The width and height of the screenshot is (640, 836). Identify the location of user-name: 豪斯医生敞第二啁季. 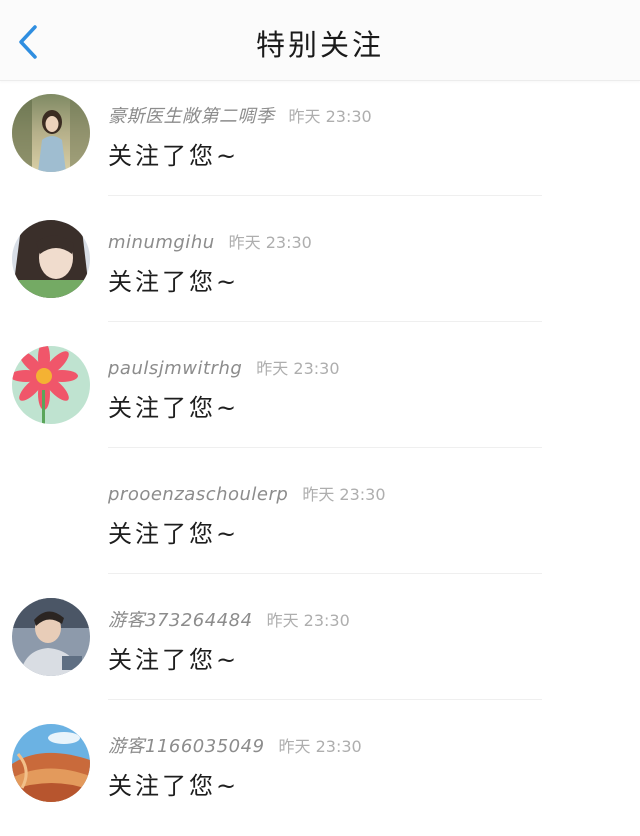
(191, 116).